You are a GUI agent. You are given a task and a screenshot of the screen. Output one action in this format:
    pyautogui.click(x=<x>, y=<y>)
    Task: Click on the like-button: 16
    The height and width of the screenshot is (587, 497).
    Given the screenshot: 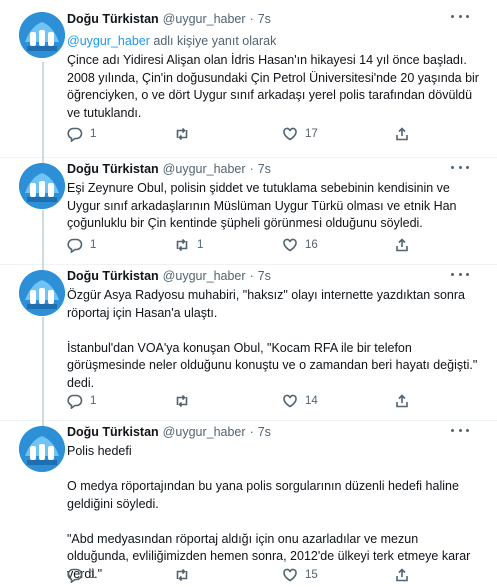 What is the action you would take?
    pyautogui.click(x=300, y=245)
    